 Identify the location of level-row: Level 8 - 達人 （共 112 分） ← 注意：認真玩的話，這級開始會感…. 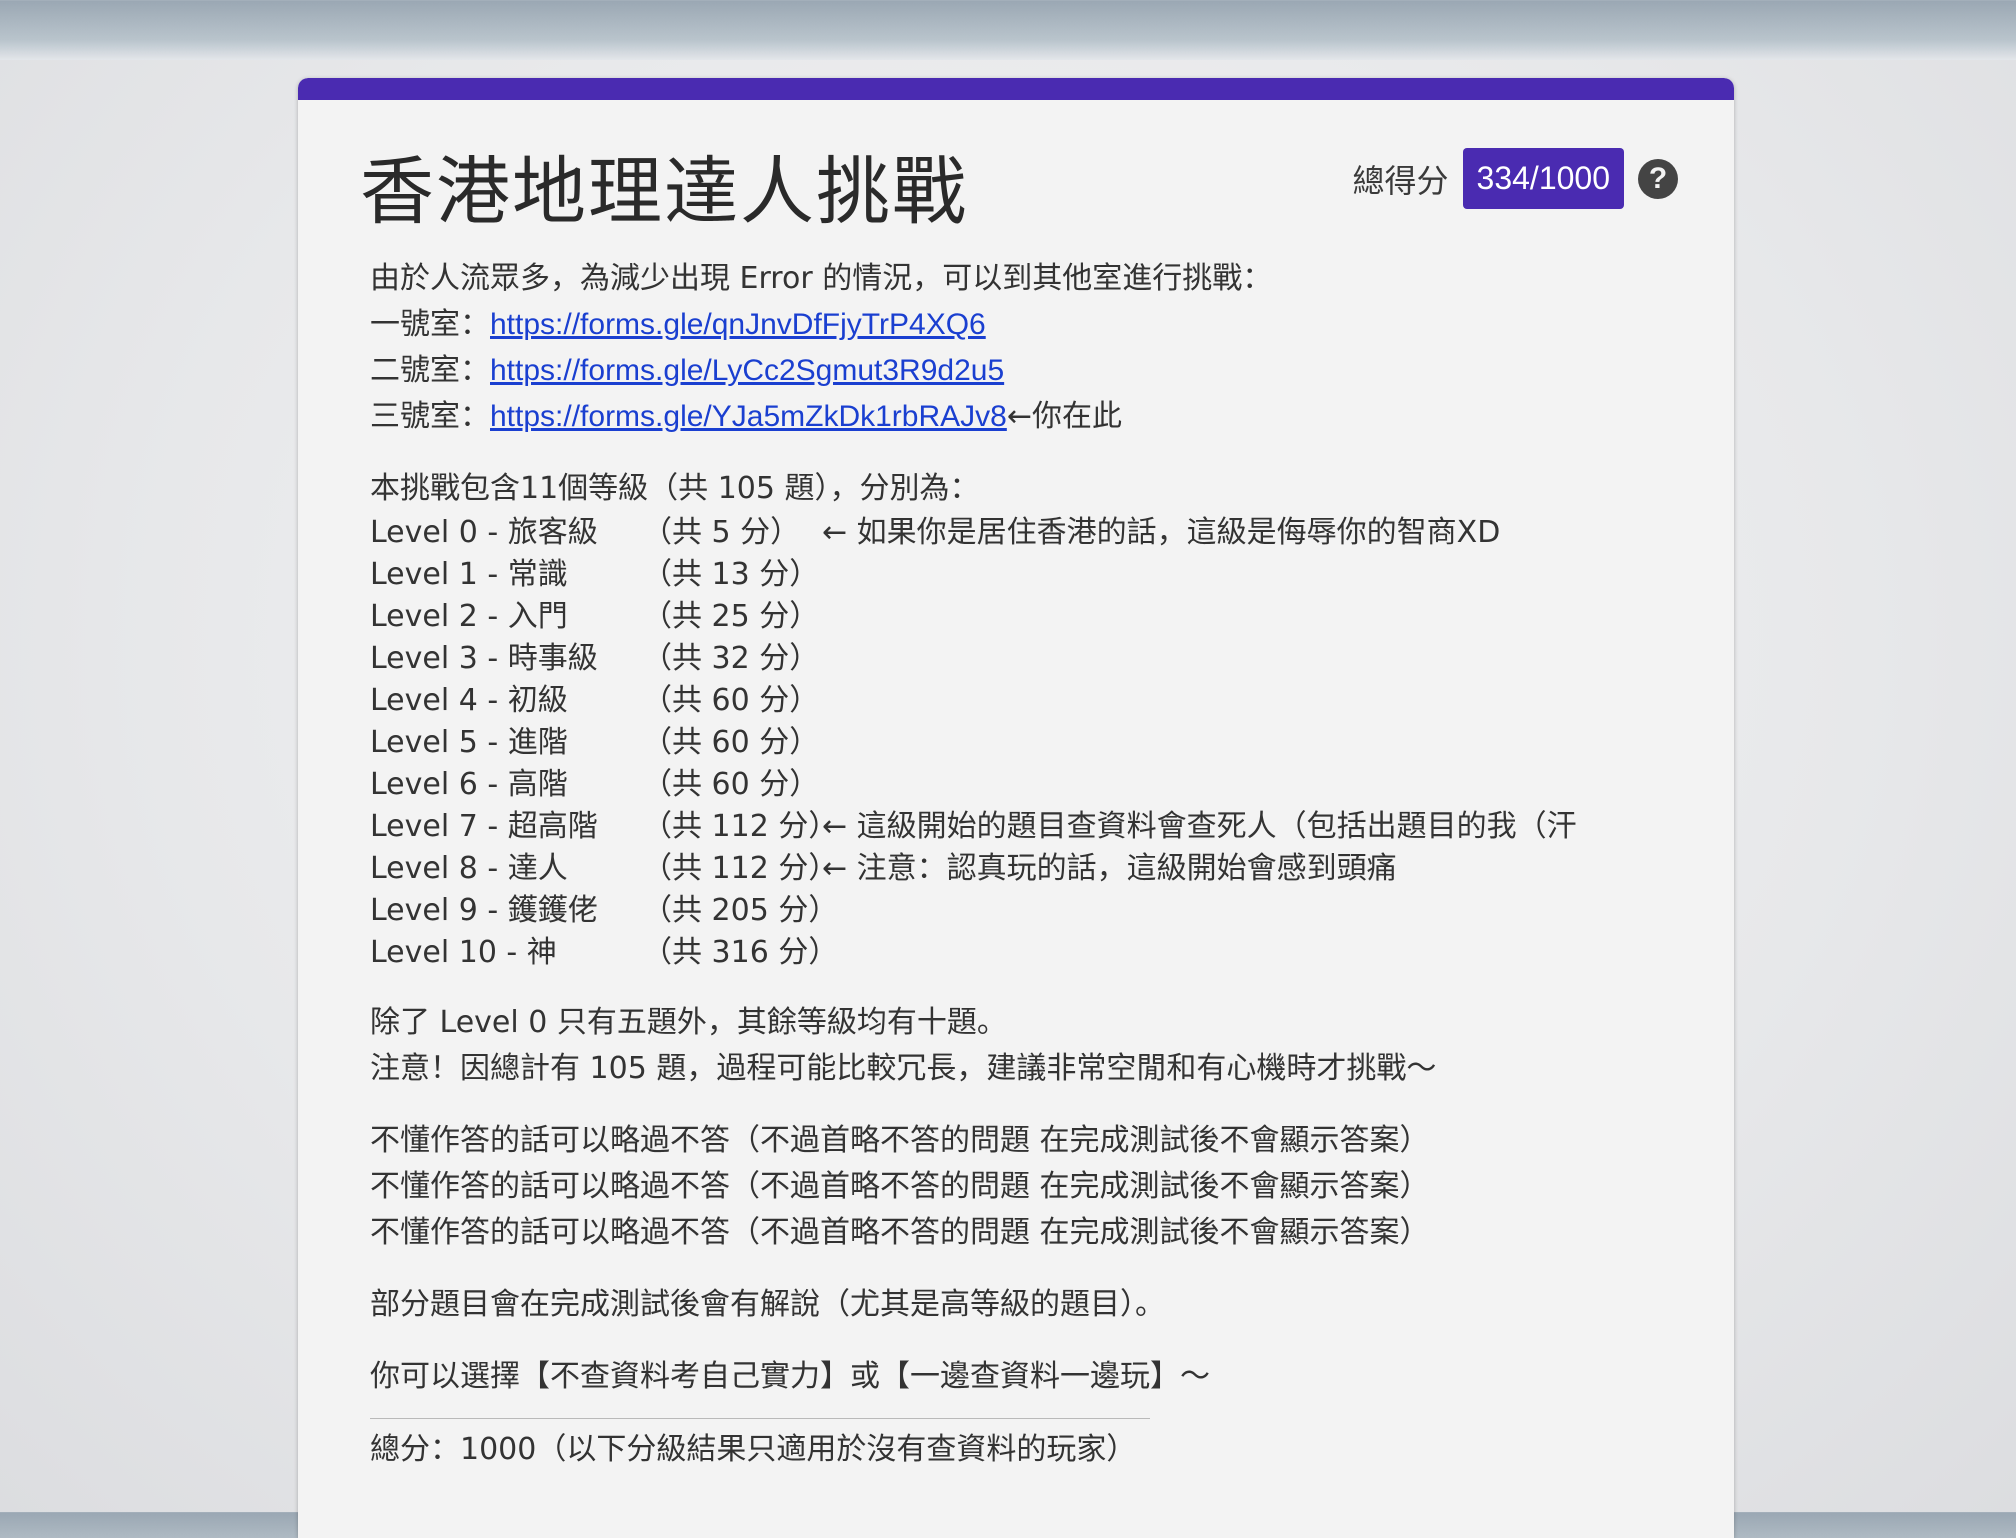
(1020, 869).